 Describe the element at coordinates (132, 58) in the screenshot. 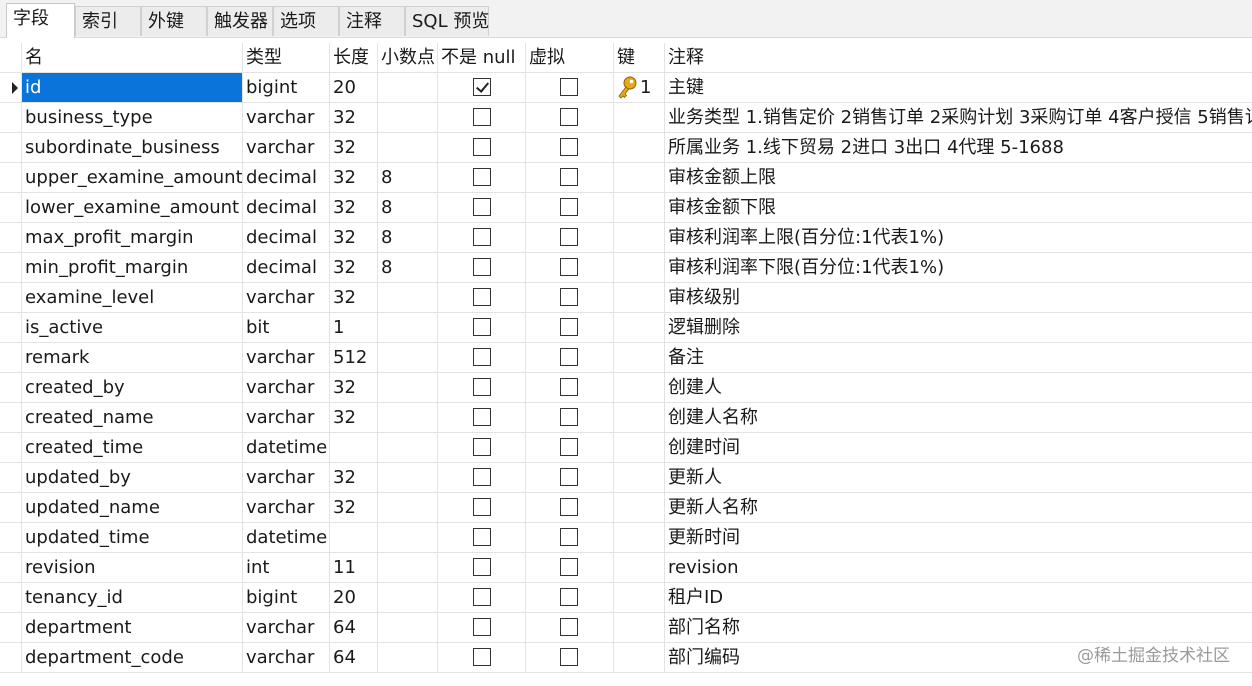

I see `column-header-name: 名` at that location.